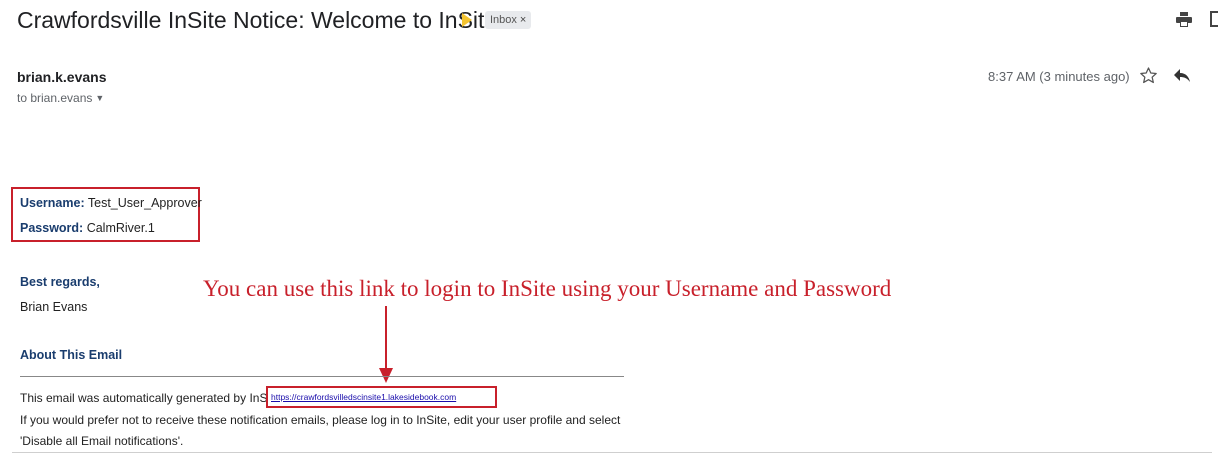 The height and width of the screenshot is (456, 1218). What do you see at coordinates (54, 307) in the screenshot?
I see `signature-name: Brian Evans` at bounding box center [54, 307].